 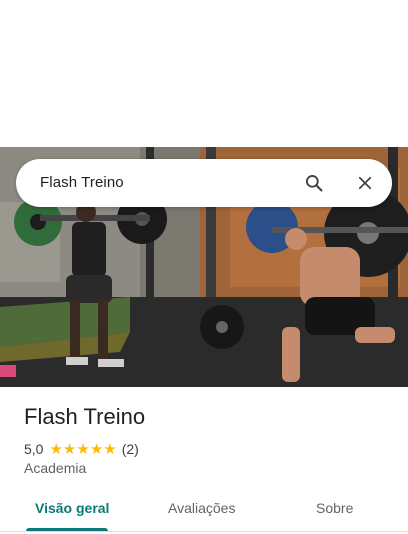 What do you see at coordinates (365, 183) in the screenshot?
I see `close-icon` at bounding box center [365, 183].